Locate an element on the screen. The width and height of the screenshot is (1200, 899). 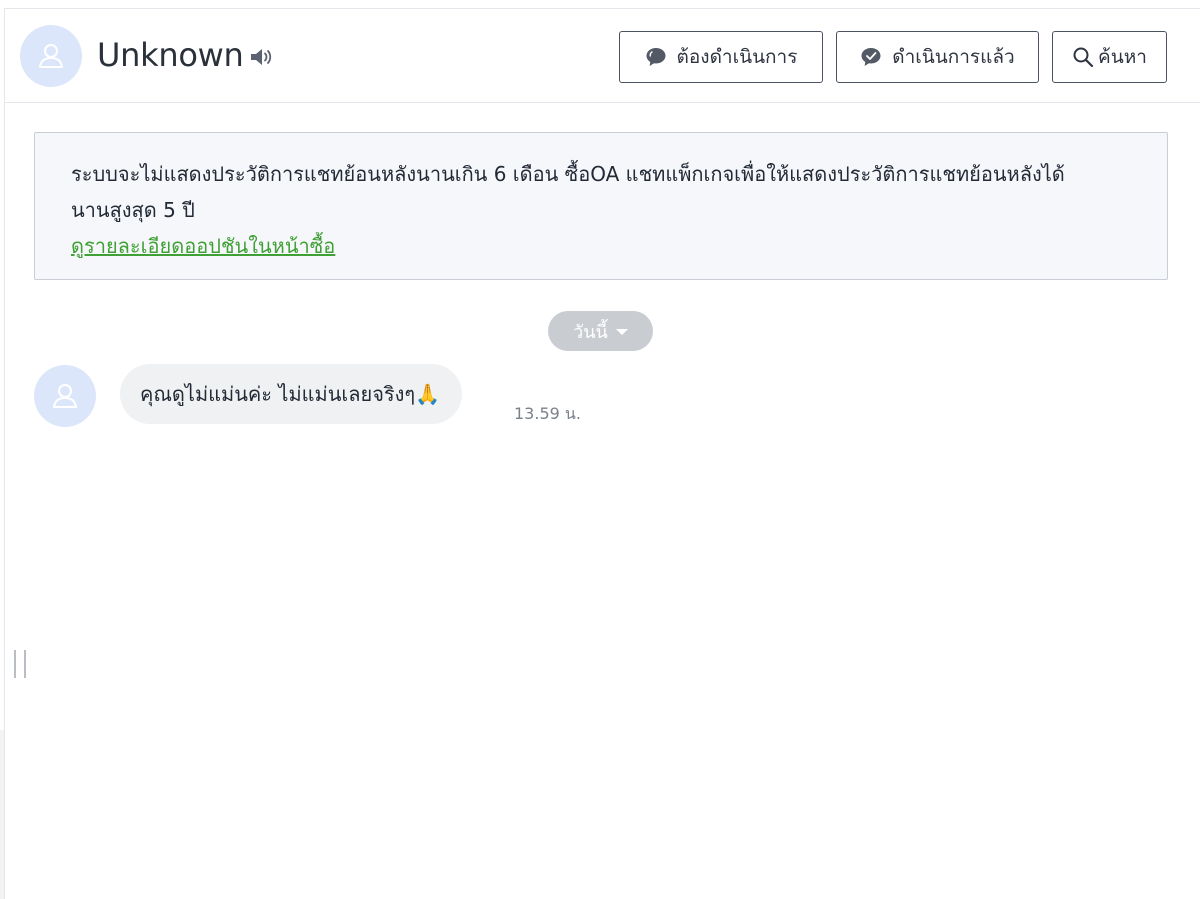
done-button: ดำเนินการแล้ว is located at coordinates (937, 57).